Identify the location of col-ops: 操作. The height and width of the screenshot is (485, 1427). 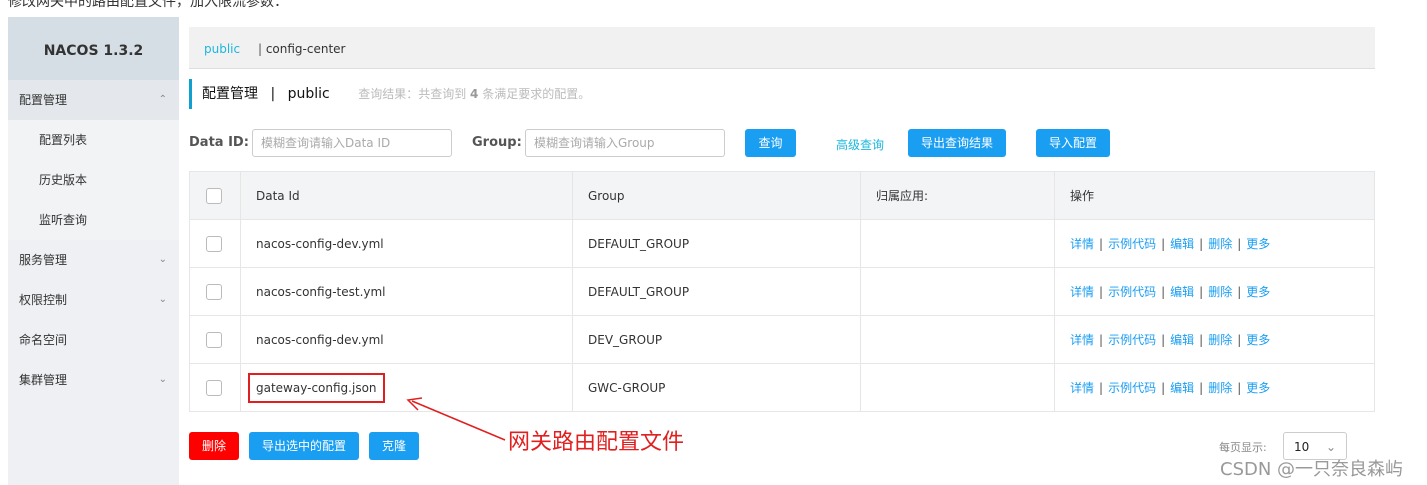
(1214, 195).